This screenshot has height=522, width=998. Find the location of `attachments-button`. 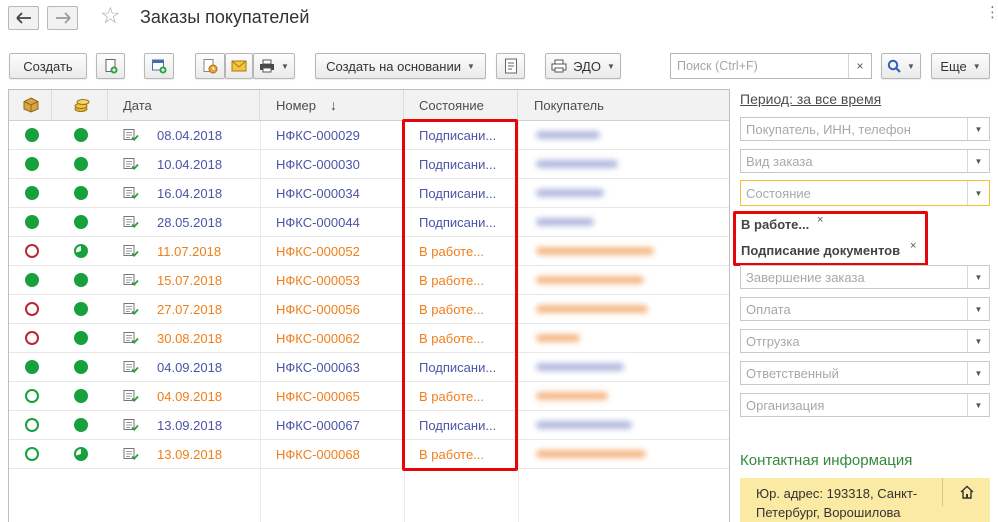

attachments-button is located at coordinates (210, 66).